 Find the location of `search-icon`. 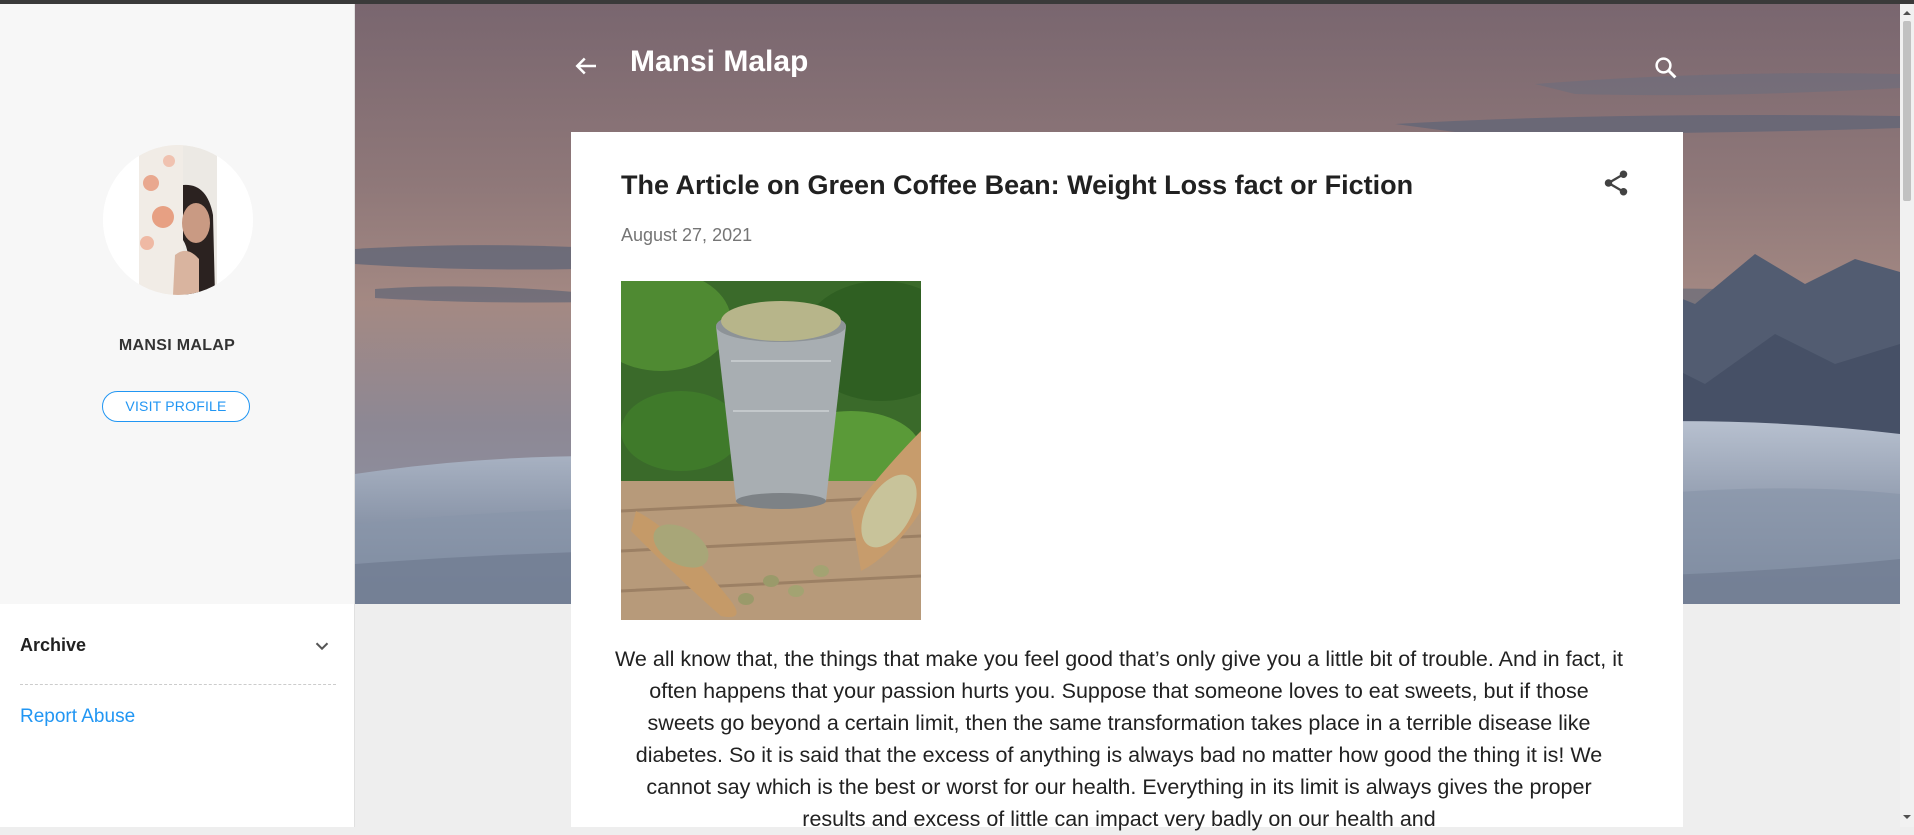

search-icon is located at coordinates (1666, 68).